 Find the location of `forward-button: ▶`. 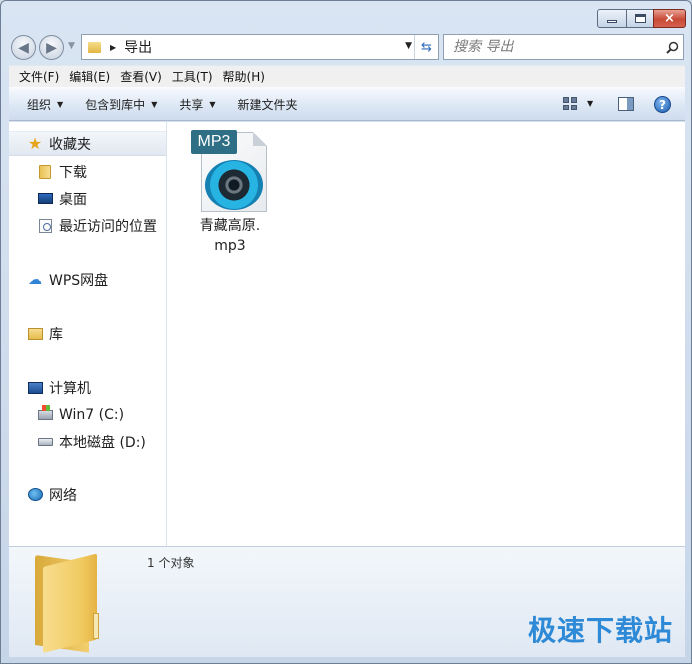

forward-button: ▶ is located at coordinates (51, 47).